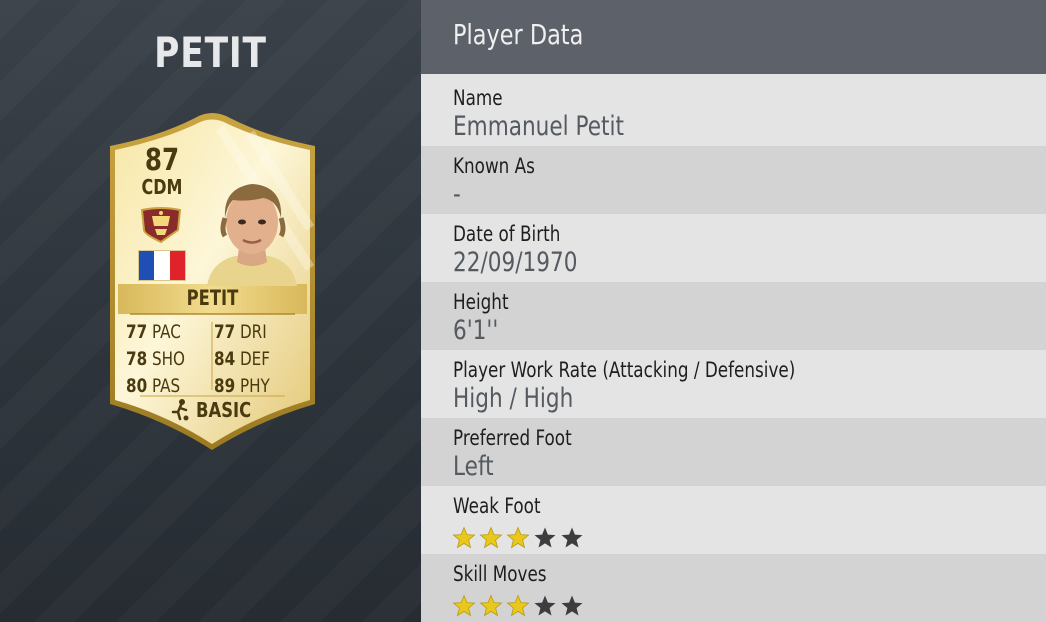 This screenshot has height=622, width=1046. What do you see at coordinates (241, 358) in the screenshot?
I see `stat-def: 84 DEF` at bounding box center [241, 358].